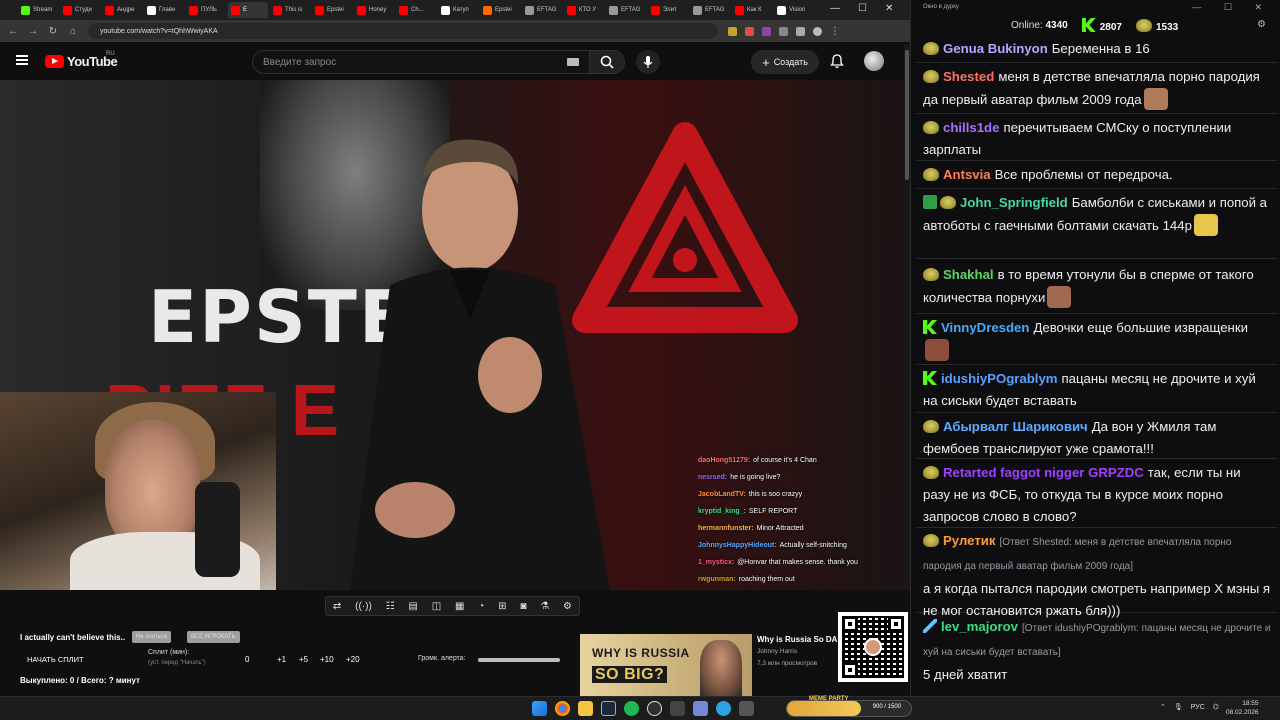 The image size is (1280, 720). What do you see at coordinates (164, 10) in the screenshot?
I see `browser-tab: Главн` at bounding box center [164, 10].